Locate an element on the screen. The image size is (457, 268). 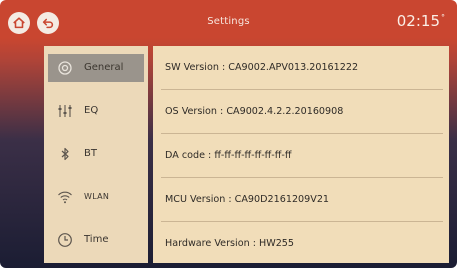
sidebar-item-label: EQ is located at coordinates (91, 110).